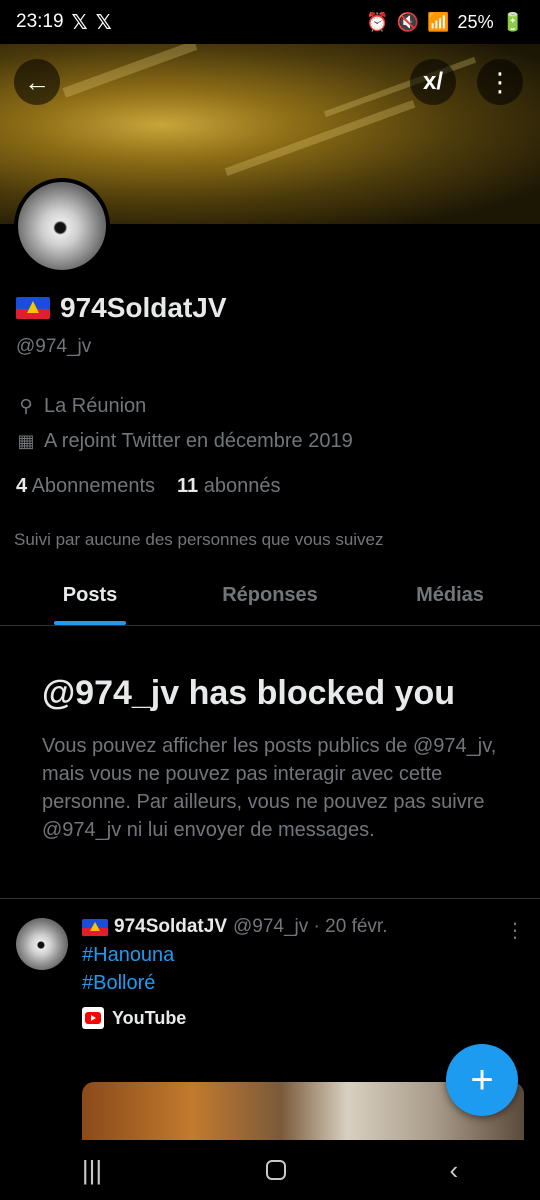 The image size is (540, 1200). I want to click on tweet-more-icon: ⋮, so click(515, 930).